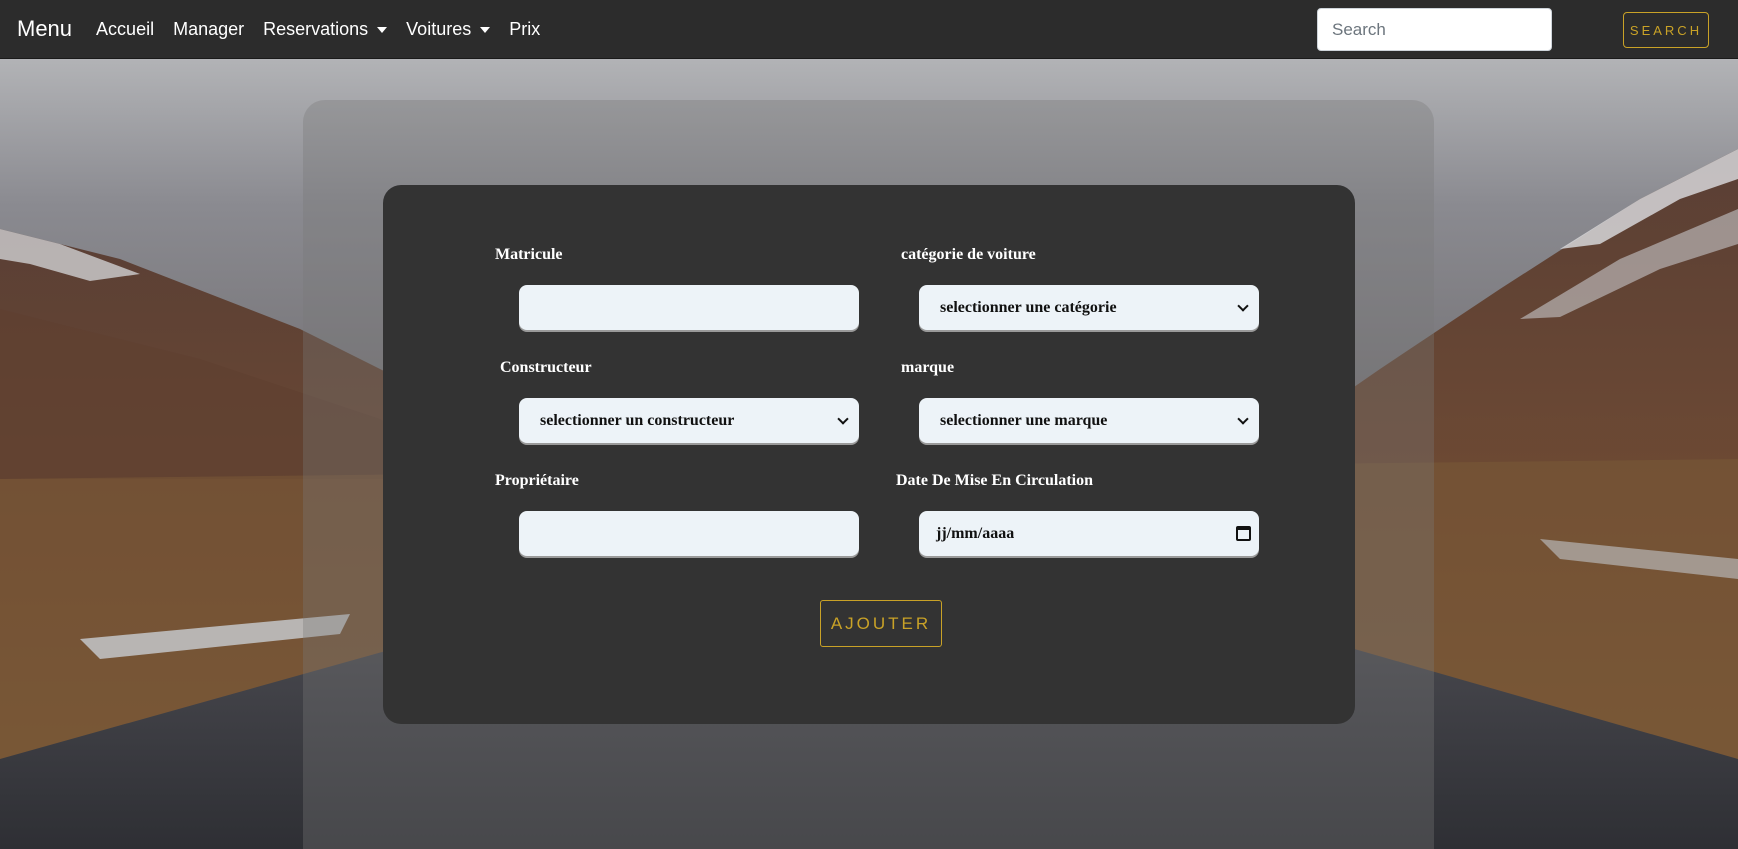 This screenshot has height=849, width=1738. What do you see at coordinates (689, 307) in the screenshot?
I see `matricule-input` at bounding box center [689, 307].